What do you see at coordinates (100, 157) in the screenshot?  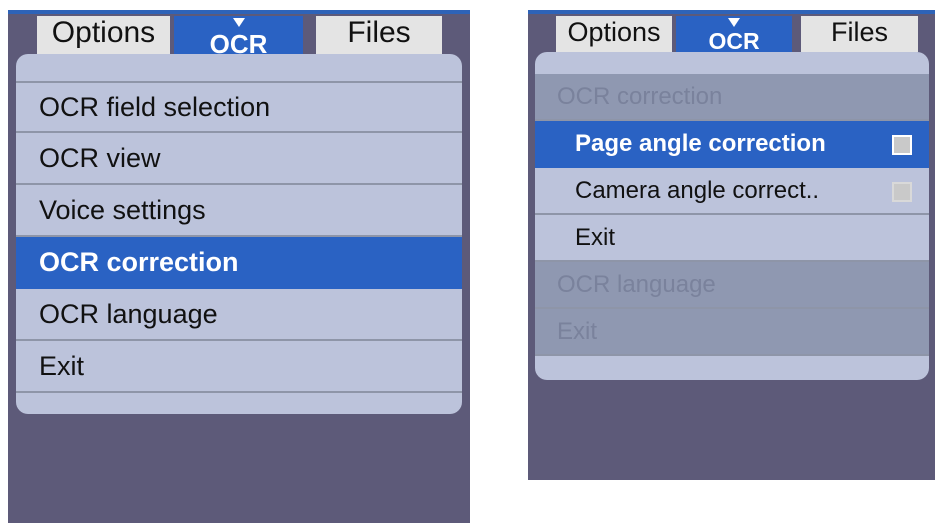 I see `menu-item-label: OCR view` at bounding box center [100, 157].